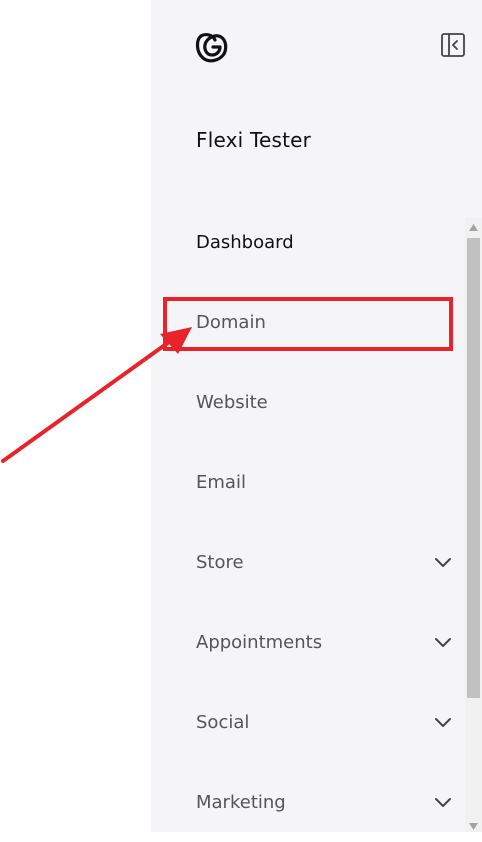  Describe the element at coordinates (453, 45) in the screenshot. I see `collapse-sidebar-icon` at that location.